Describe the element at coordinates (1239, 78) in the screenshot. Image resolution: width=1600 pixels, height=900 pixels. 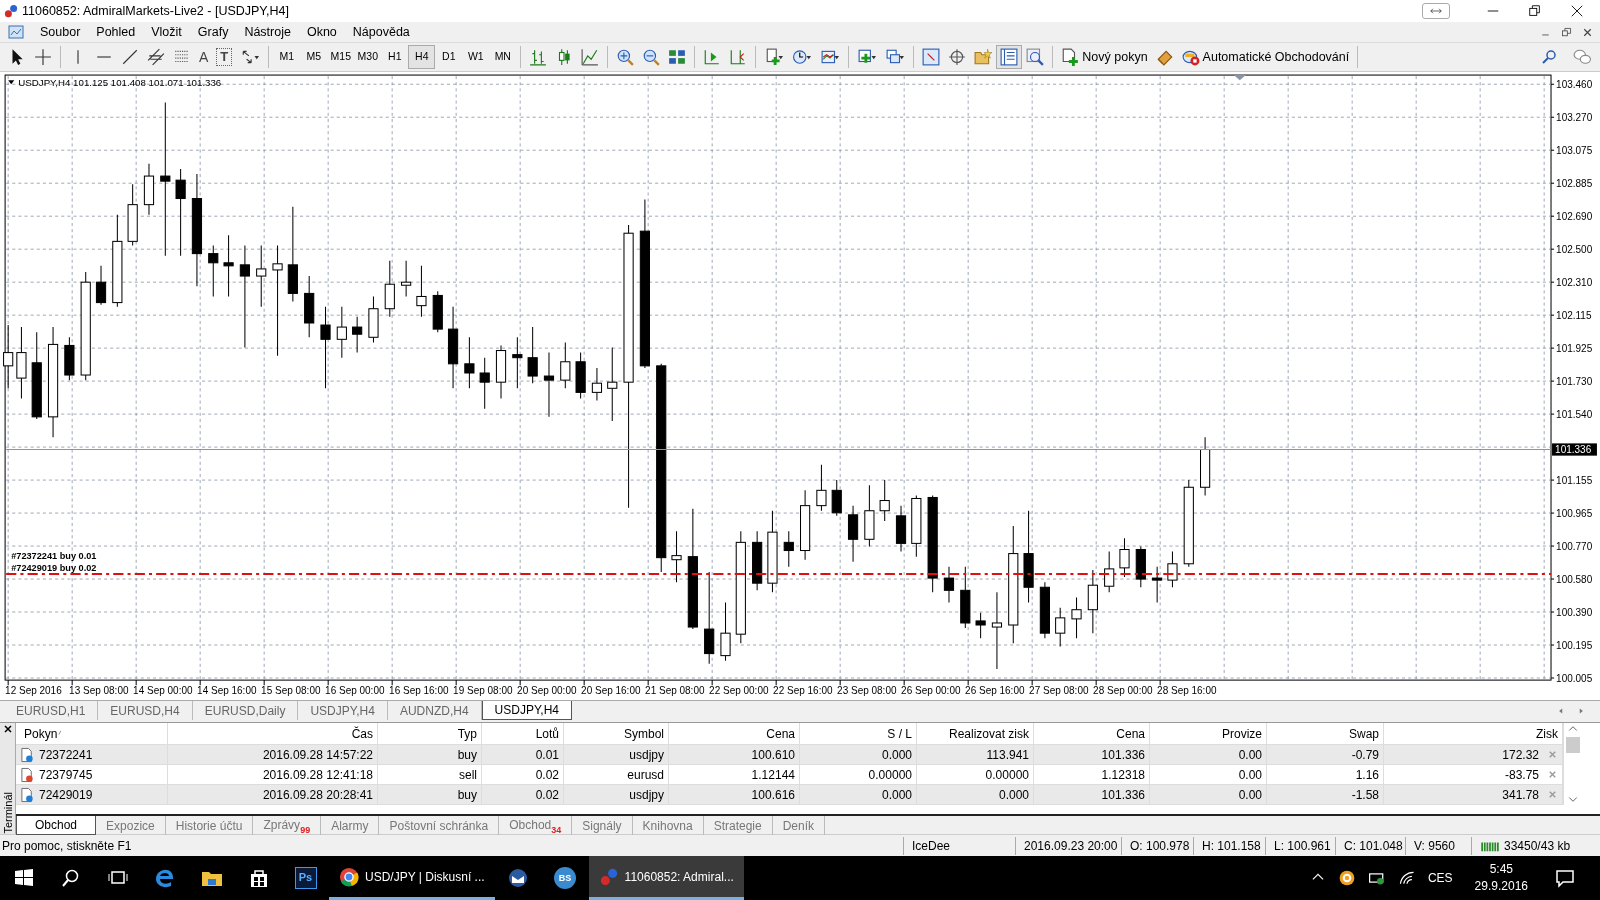
I see `shift-marker-icon` at that location.